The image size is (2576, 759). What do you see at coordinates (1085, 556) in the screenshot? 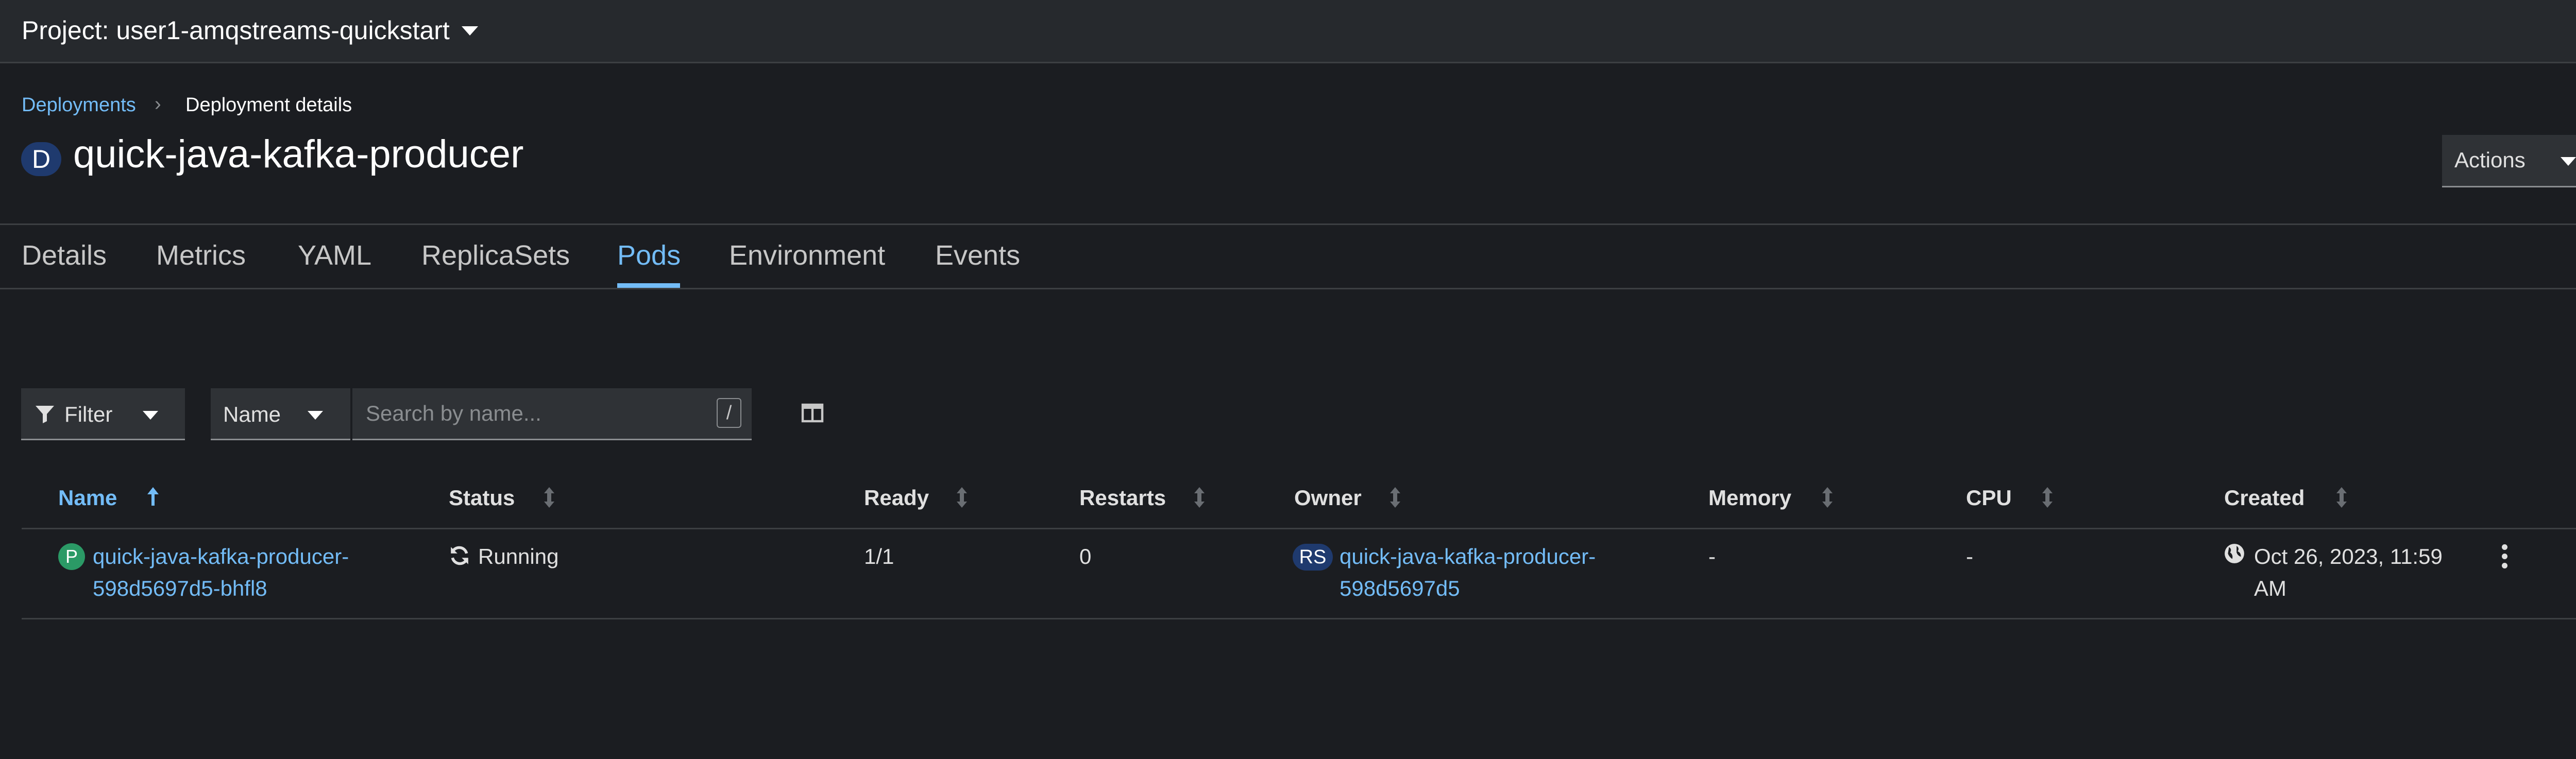
I see `pod-restarts: 0` at bounding box center [1085, 556].